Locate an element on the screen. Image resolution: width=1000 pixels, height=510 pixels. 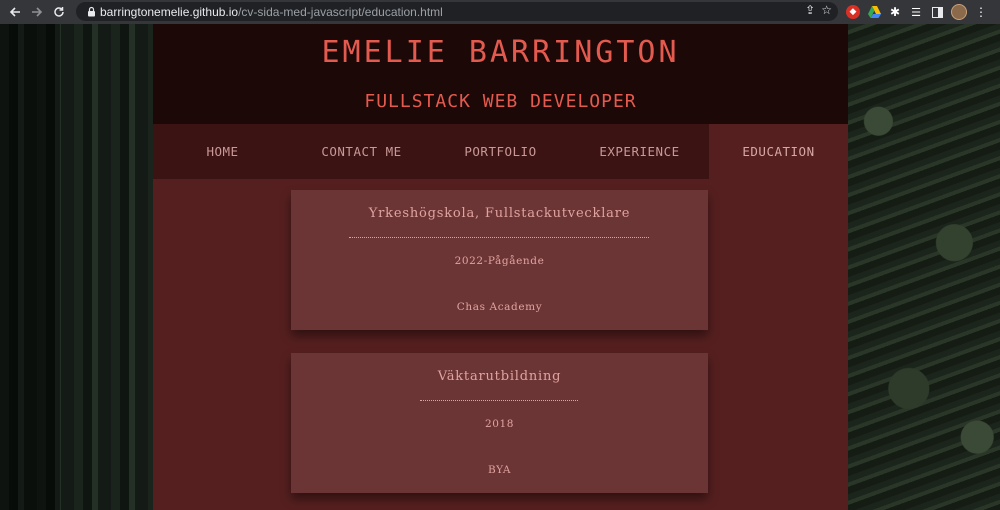
nav-contact-me: CONTACT ME is located at coordinates (361, 151).